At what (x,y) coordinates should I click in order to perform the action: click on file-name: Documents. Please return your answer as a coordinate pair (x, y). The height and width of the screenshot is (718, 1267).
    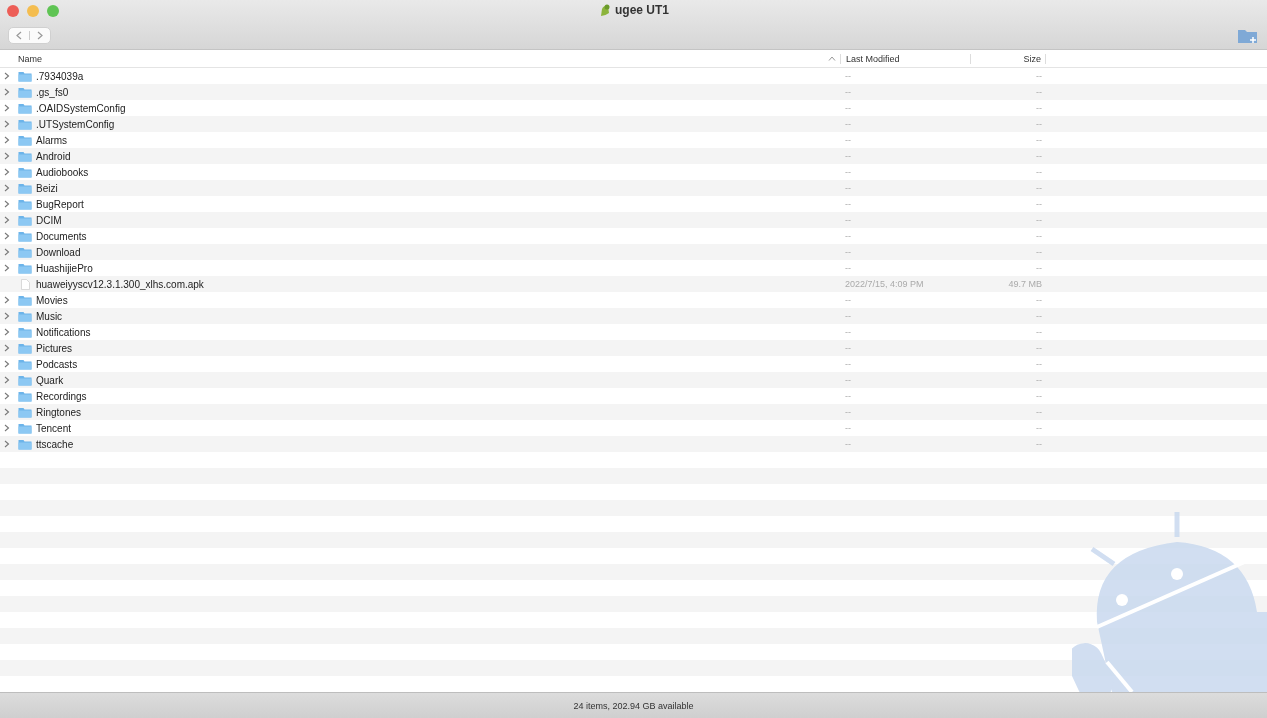
    Looking at the image, I should click on (61, 236).